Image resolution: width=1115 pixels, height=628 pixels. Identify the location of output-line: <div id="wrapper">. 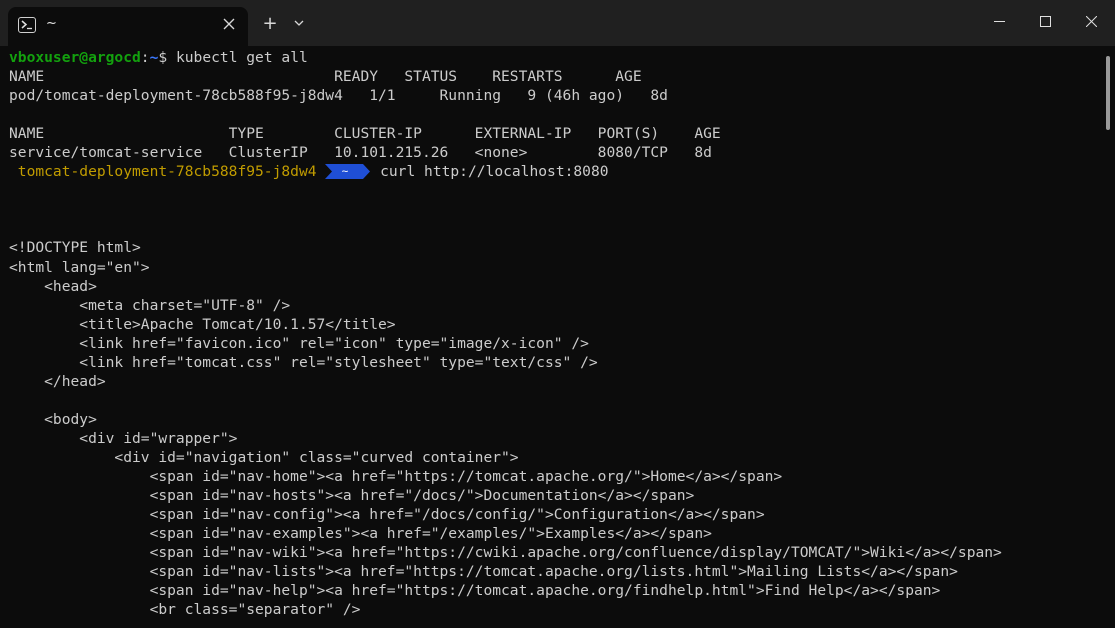
(123, 438).